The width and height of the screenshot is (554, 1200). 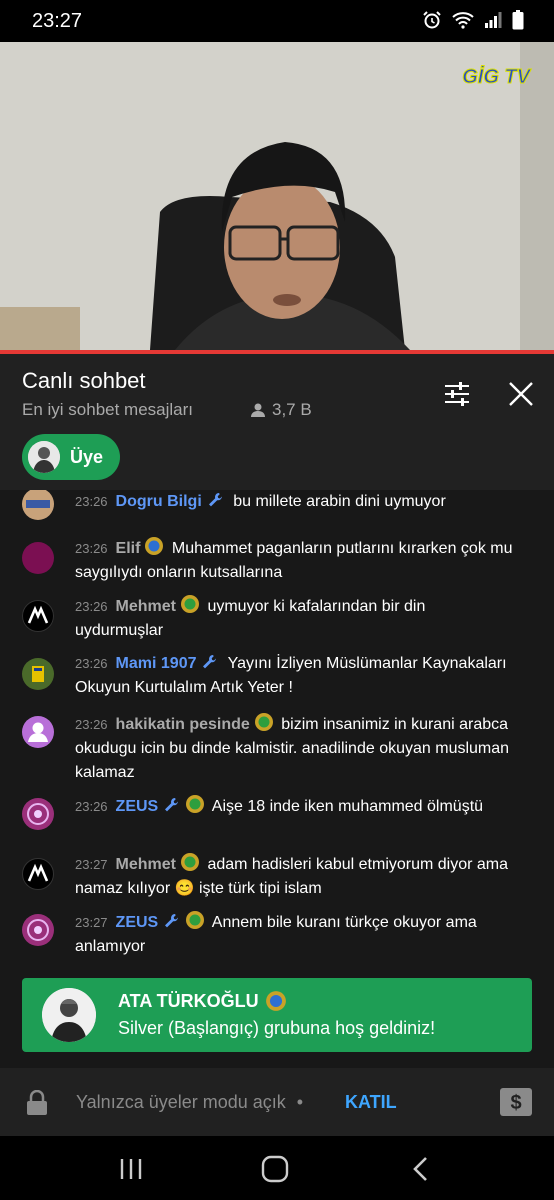 I want to click on lock-icon, so click(x=37, y=1102).